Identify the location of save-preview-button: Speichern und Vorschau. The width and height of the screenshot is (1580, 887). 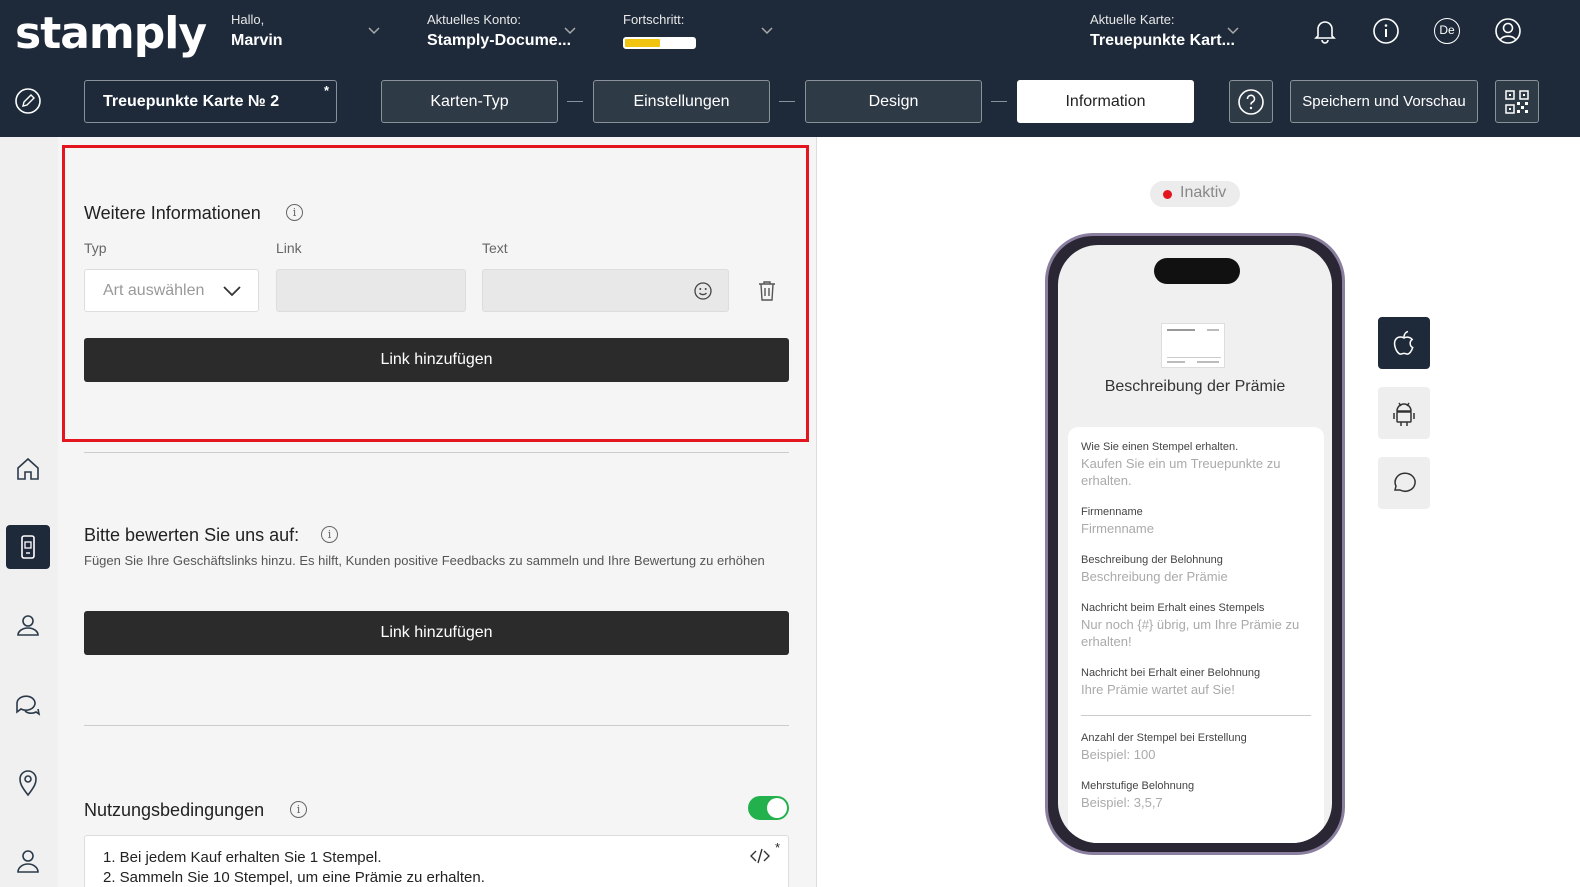
(1384, 101).